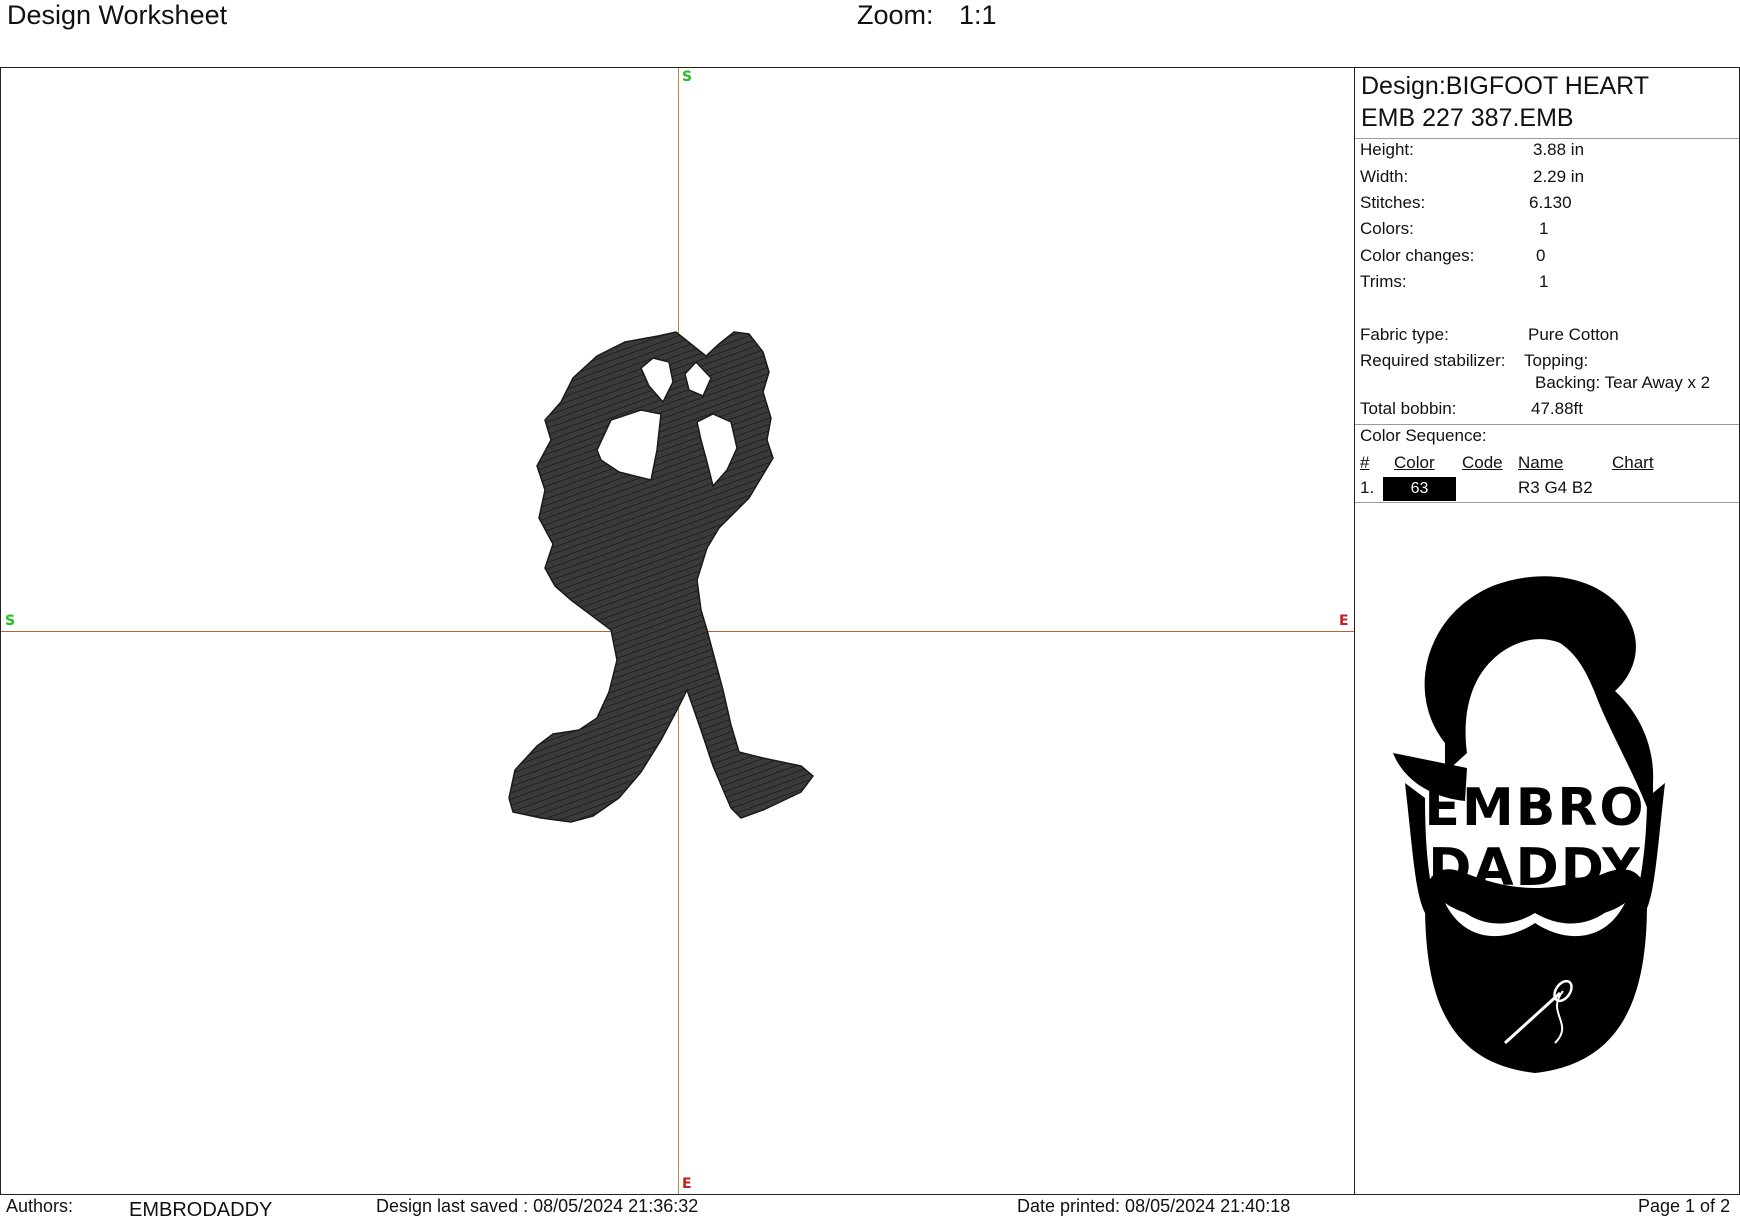 The width and height of the screenshot is (1740, 1227). Describe the element at coordinates (1383, 281) in the screenshot. I see `trims-label: Trims:` at that location.